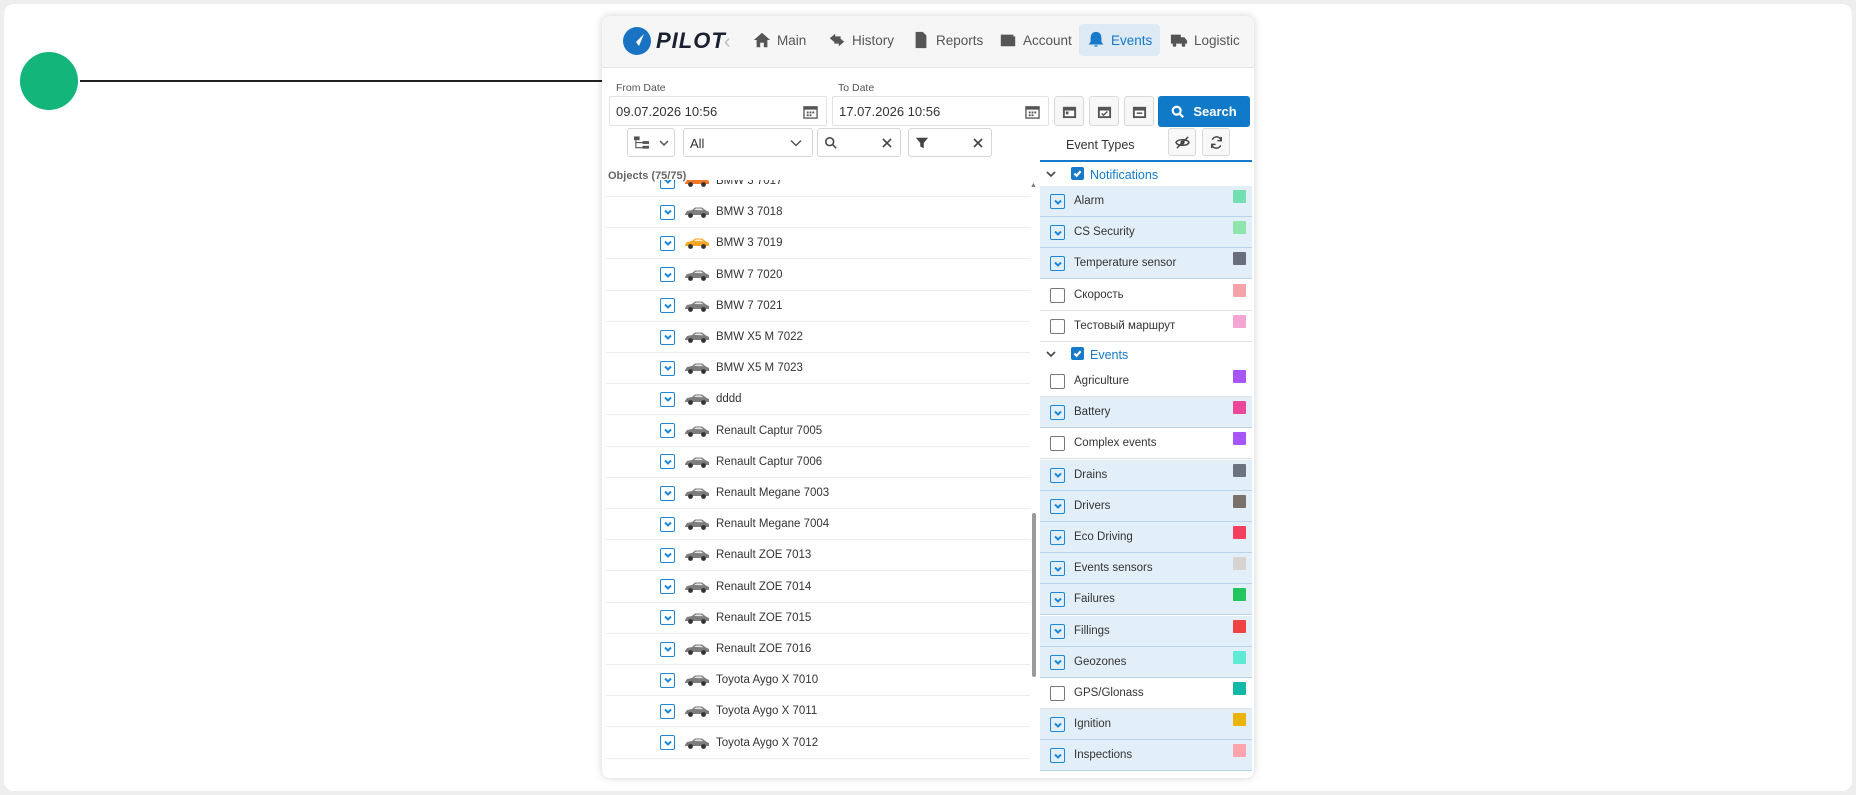  What do you see at coordinates (1146, 725) in the screenshot?
I see `event-type-row: Ignition` at bounding box center [1146, 725].